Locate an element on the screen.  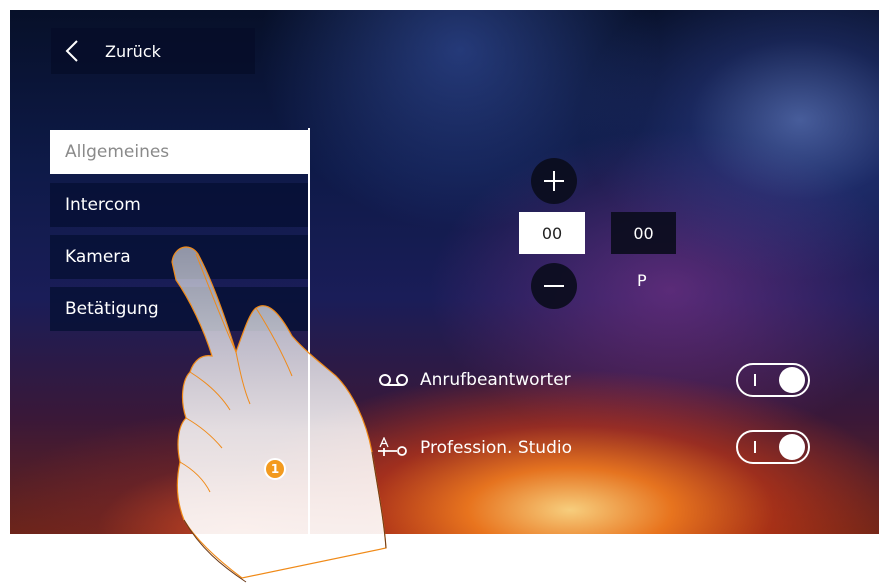
increase-button is located at coordinates (554, 181).